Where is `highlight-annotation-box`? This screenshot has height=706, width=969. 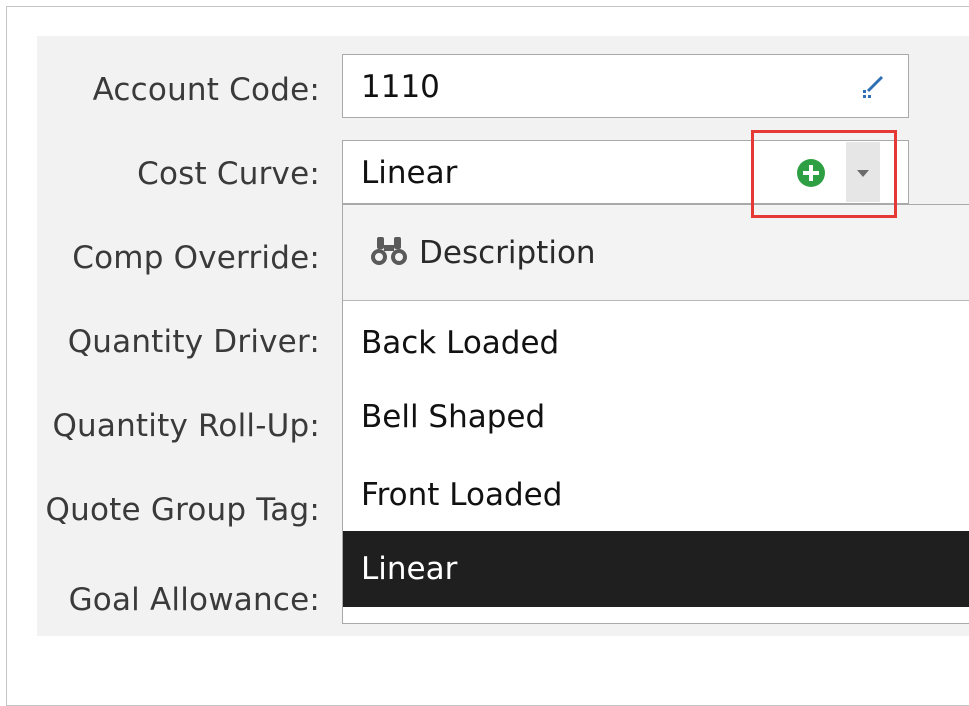
highlight-annotation-box is located at coordinates (824, 174).